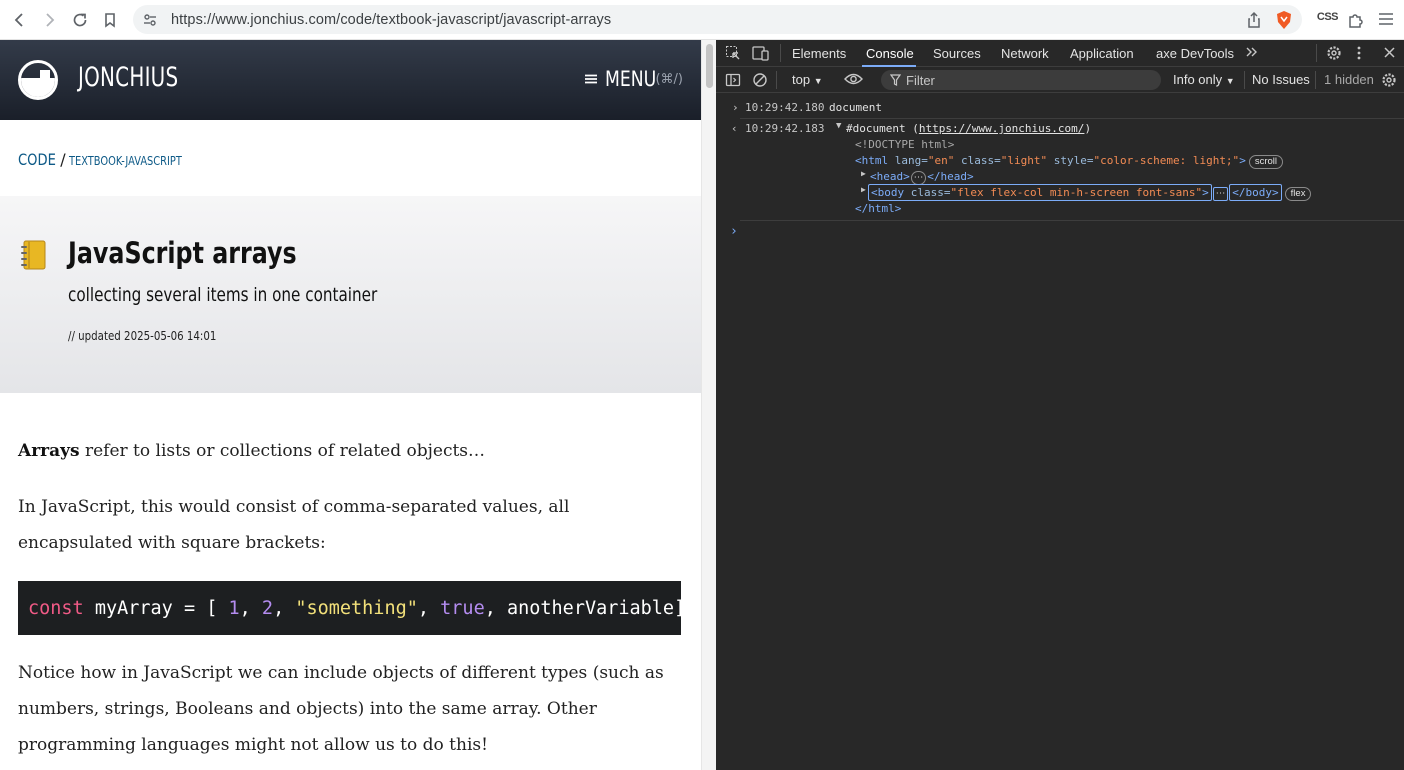  Describe the element at coordinates (1298, 194) in the screenshot. I see `flex-badge: flex` at that location.